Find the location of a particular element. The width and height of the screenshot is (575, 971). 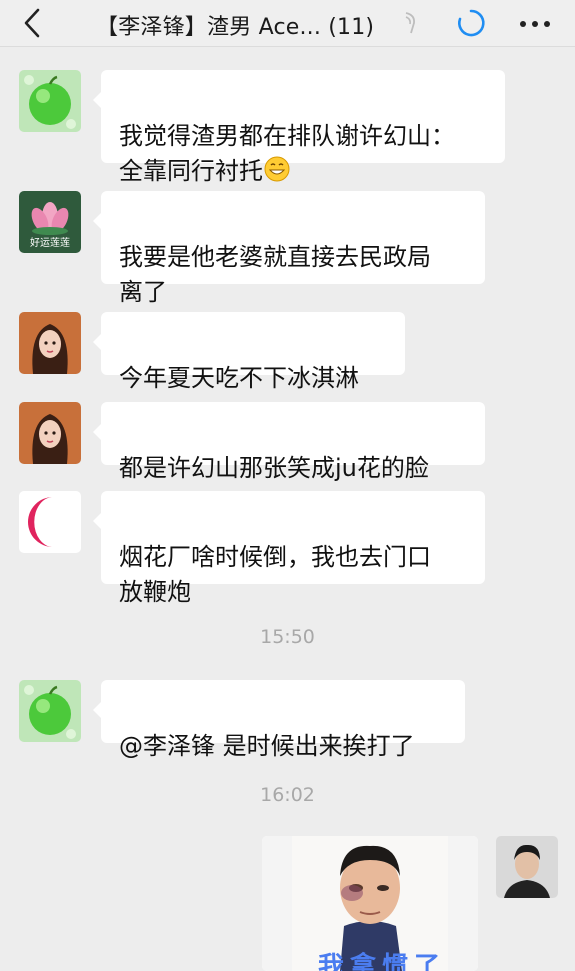

message-text: 都是许幻山那张笑成ju花的脸 is located at coordinates (274, 468).